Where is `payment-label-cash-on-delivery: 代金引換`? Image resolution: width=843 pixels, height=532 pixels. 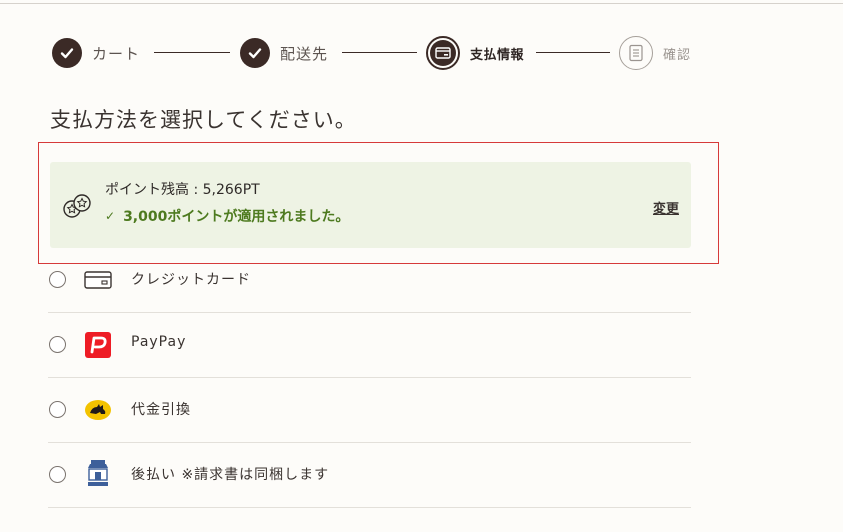 payment-label-cash-on-delivery: 代金引換 is located at coordinates (161, 410).